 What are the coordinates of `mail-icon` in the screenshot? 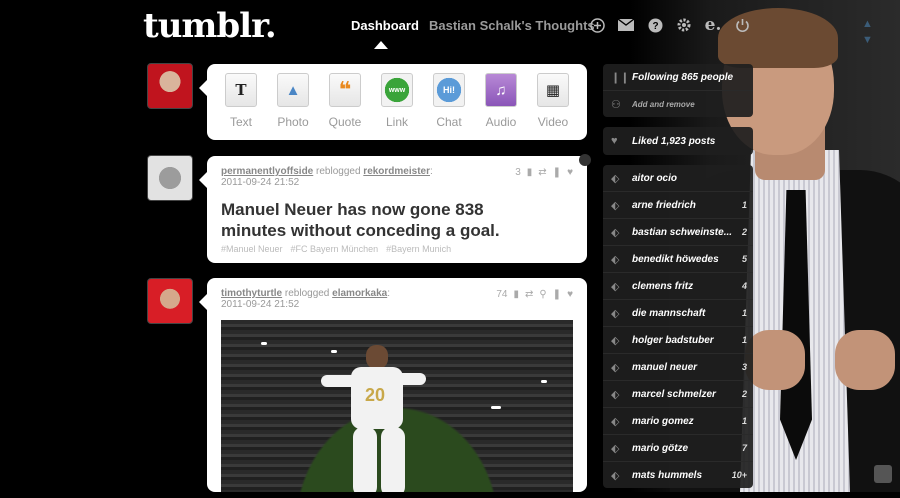 It's located at (626, 25).